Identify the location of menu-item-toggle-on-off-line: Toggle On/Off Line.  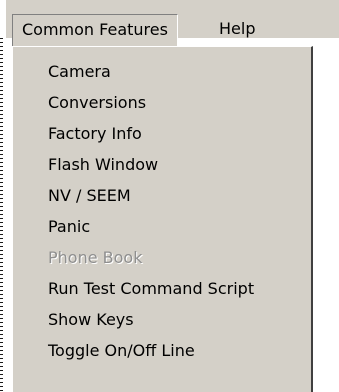
(162, 350).